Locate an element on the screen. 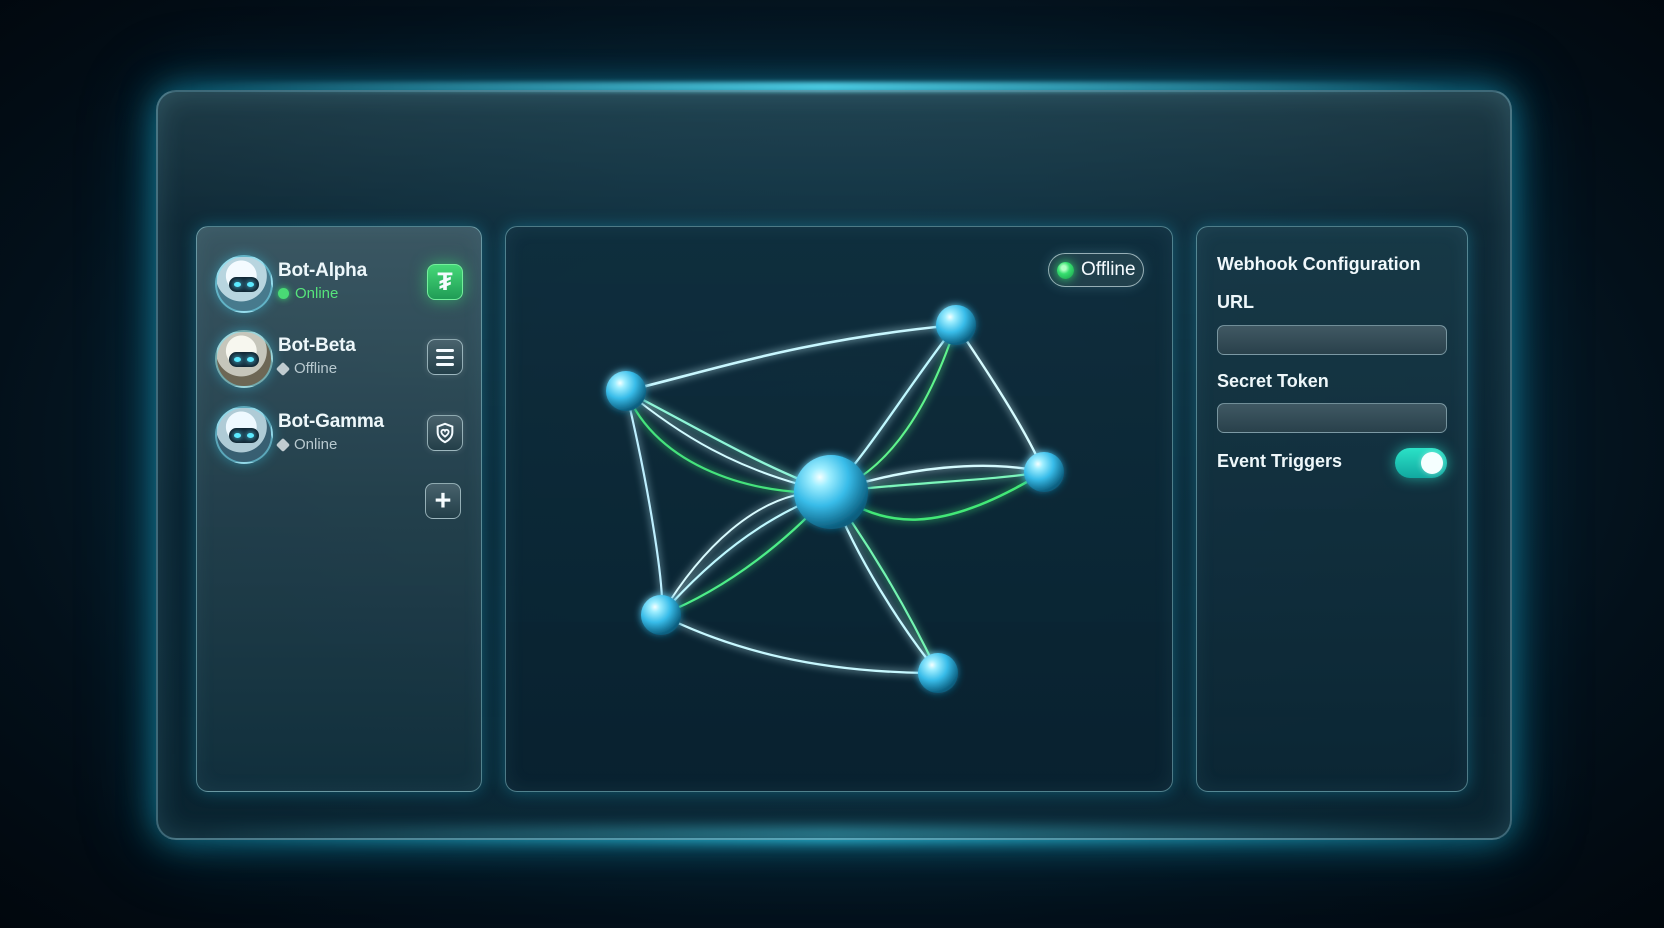  url-input is located at coordinates (1332, 340).